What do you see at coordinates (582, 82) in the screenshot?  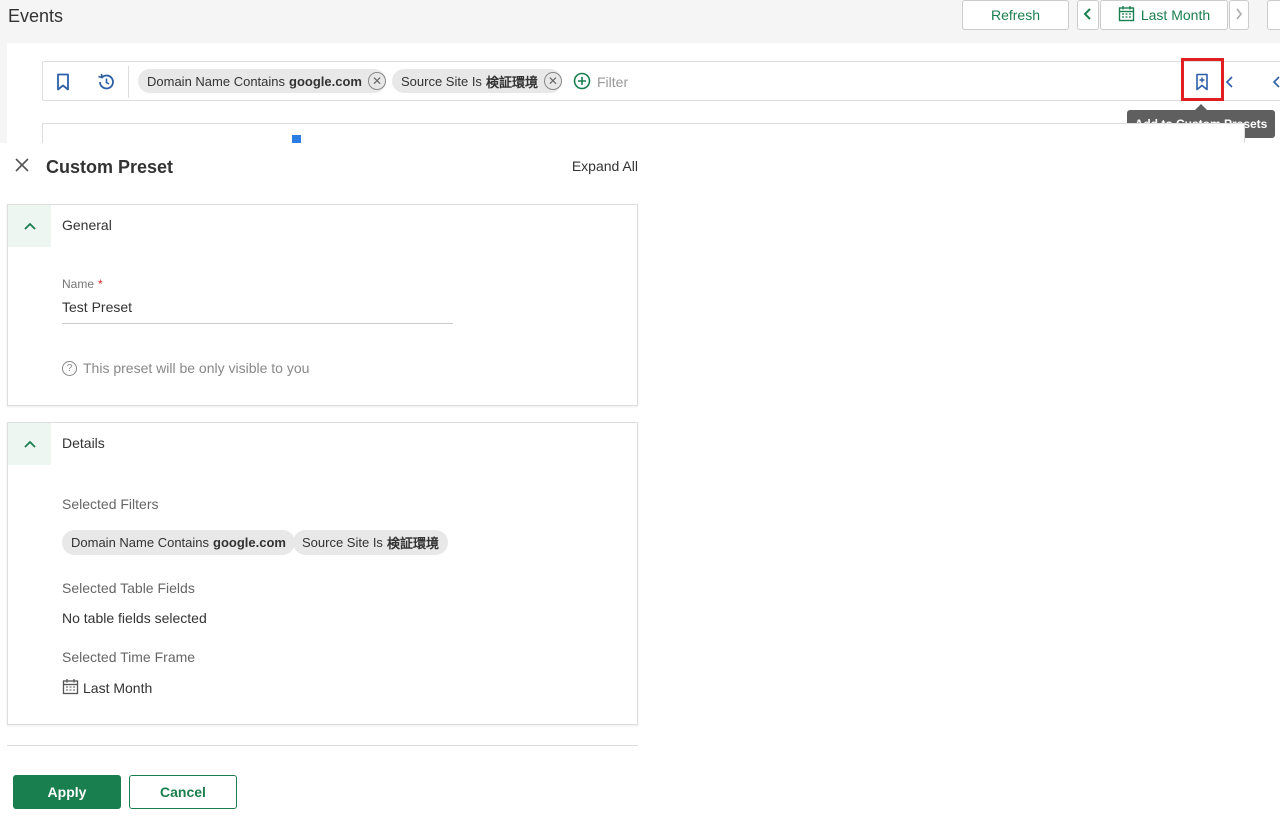 I see `plus-circle-icon` at bounding box center [582, 82].